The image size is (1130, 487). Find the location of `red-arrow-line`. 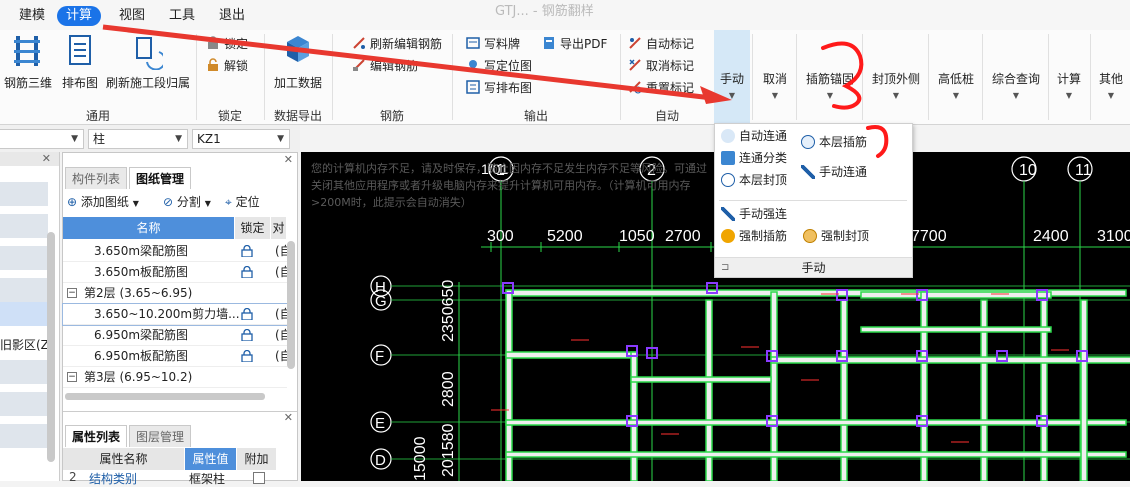

red-arrow-line is located at coordinates (407, 62).